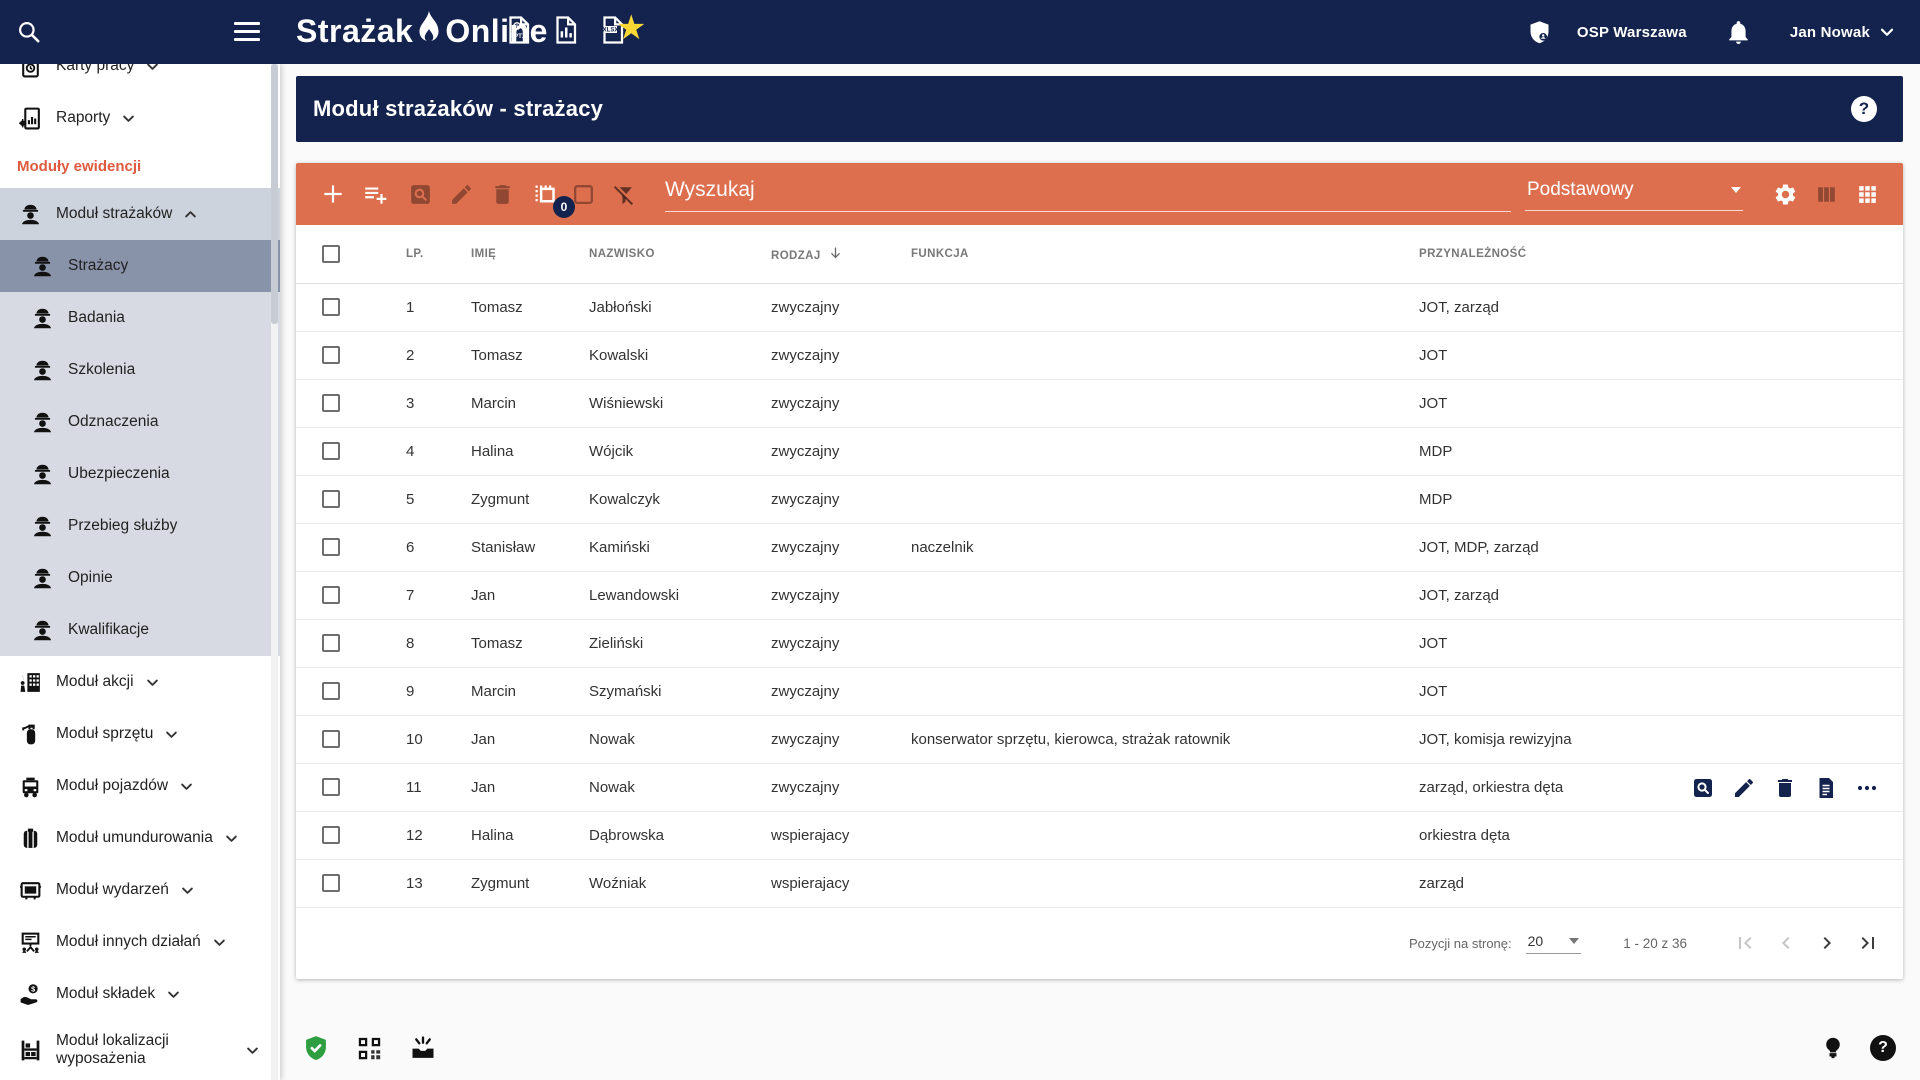 The width and height of the screenshot is (1920, 1080). What do you see at coordinates (583, 194) in the screenshot?
I see `select-area-button` at bounding box center [583, 194].